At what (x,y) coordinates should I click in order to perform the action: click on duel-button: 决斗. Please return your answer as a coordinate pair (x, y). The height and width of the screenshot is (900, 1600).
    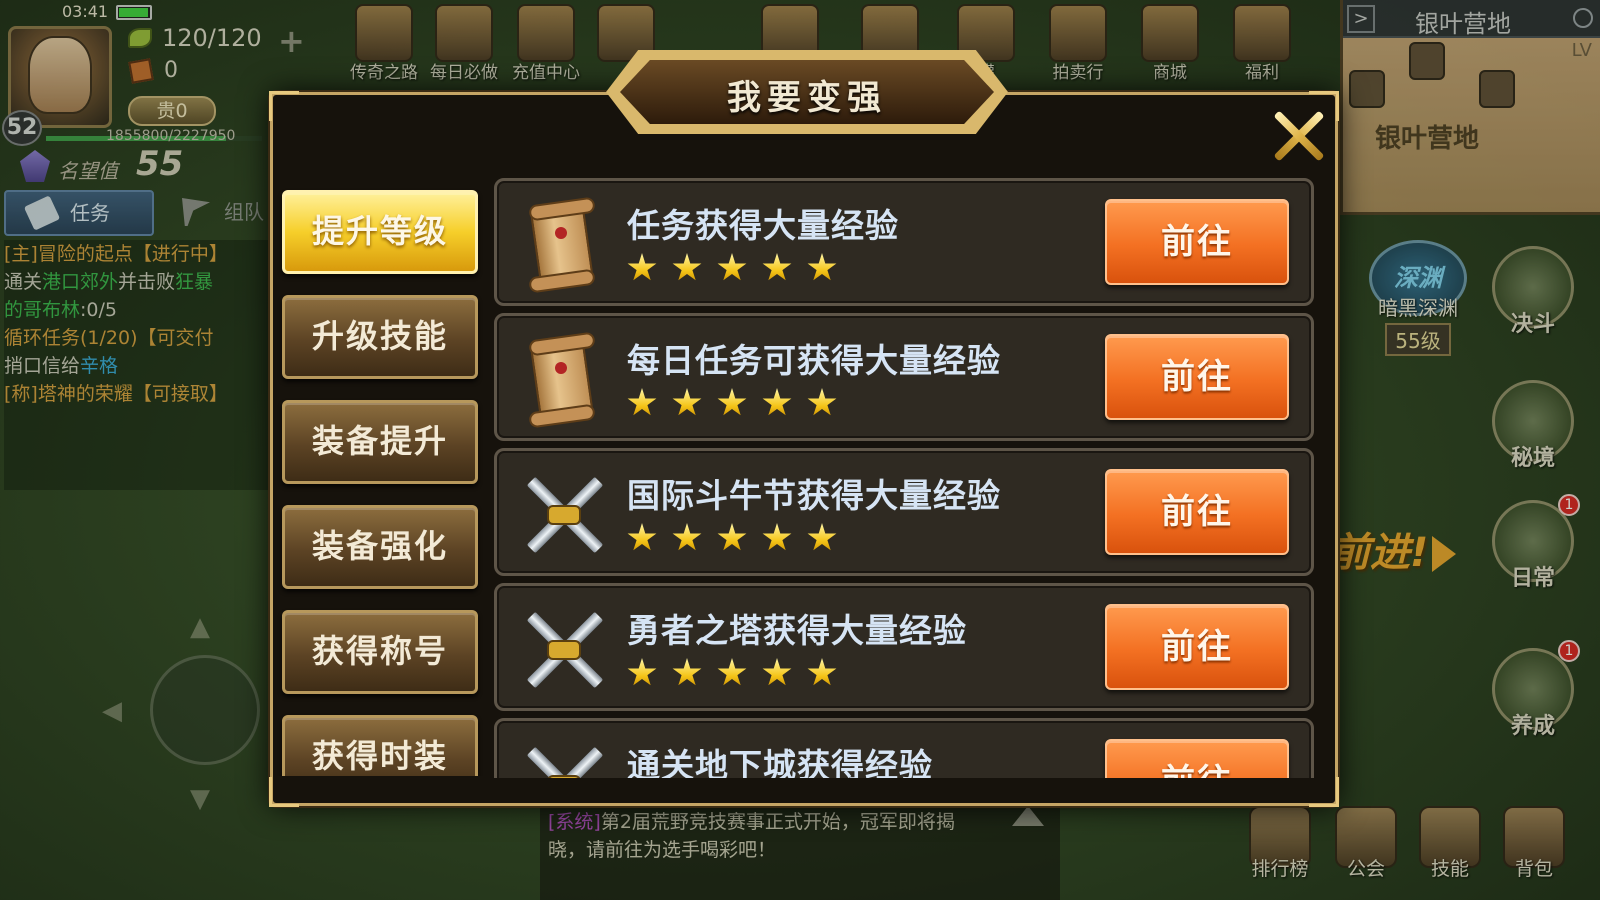
    Looking at the image, I should click on (1533, 292).